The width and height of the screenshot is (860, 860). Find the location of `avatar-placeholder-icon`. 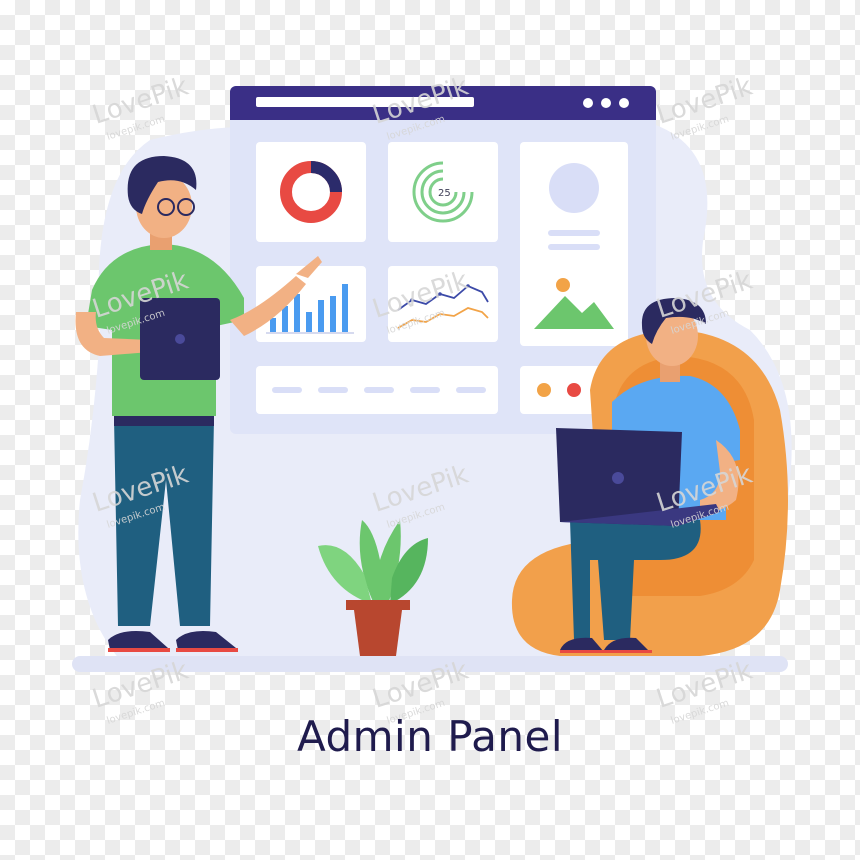

avatar-placeholder-icon is located at coordinates (574, 188).